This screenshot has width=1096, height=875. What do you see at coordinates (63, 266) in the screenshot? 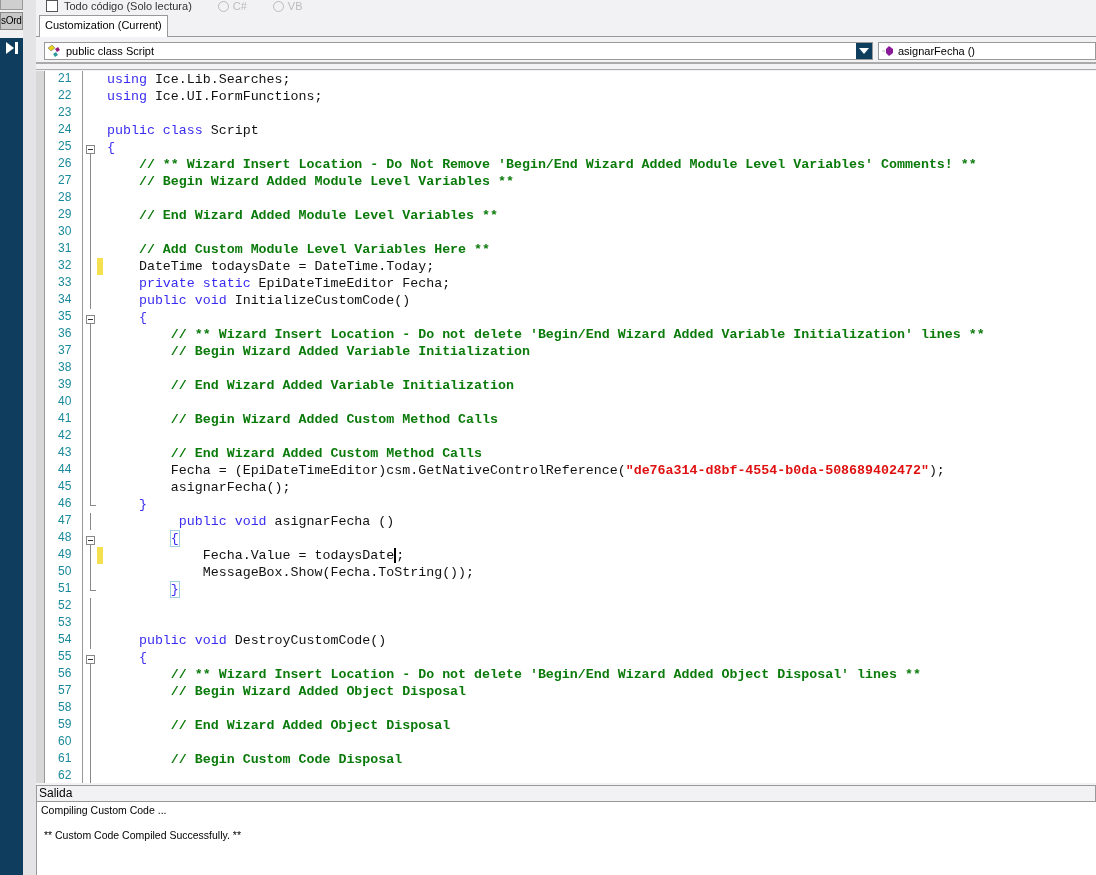
I see `line-number: 32` at bounding box center [63, 266].